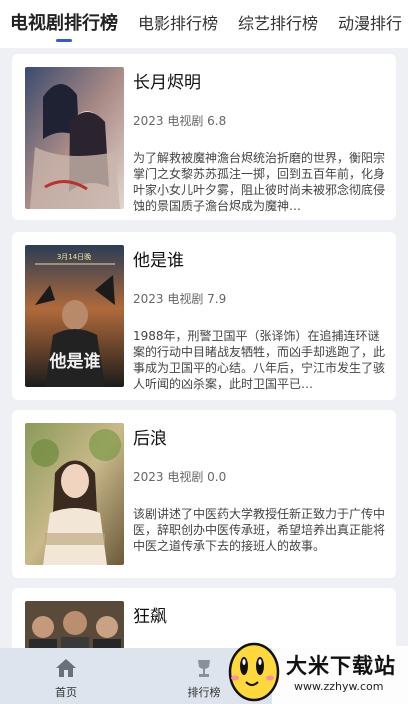 Image resolution: width=408 pixels, height=704 pixels. I want to click on tab-tv-ranking: 电视剧排行榜, so click(64, 24).